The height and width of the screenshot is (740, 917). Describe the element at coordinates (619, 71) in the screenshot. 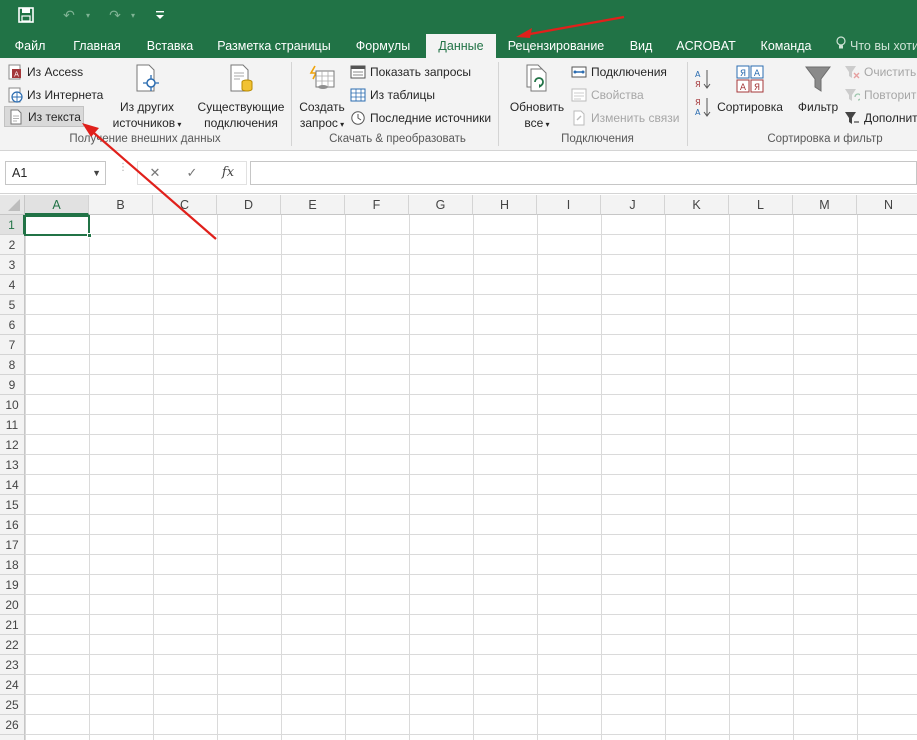

I see `connections-button: Подключения` at that location.